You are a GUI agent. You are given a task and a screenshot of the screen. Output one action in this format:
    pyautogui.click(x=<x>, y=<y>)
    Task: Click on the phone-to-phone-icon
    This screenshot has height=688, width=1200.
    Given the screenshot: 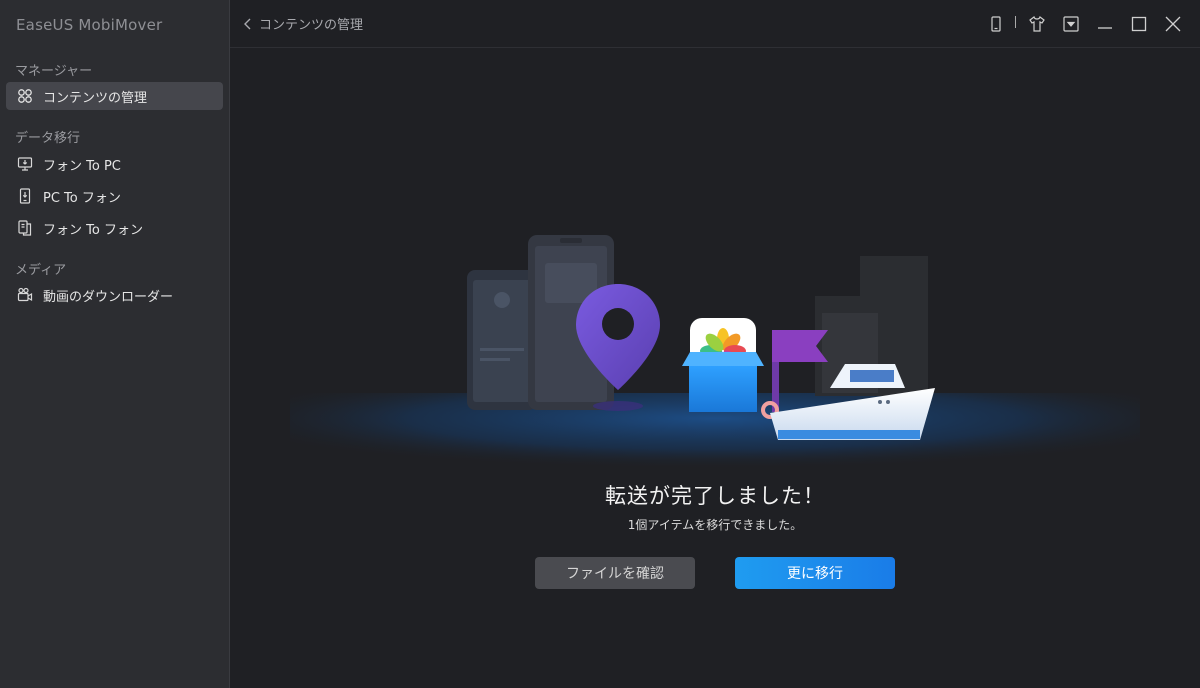 What is the action you would take?
    pyautogui.click(x=25, y=228)
    